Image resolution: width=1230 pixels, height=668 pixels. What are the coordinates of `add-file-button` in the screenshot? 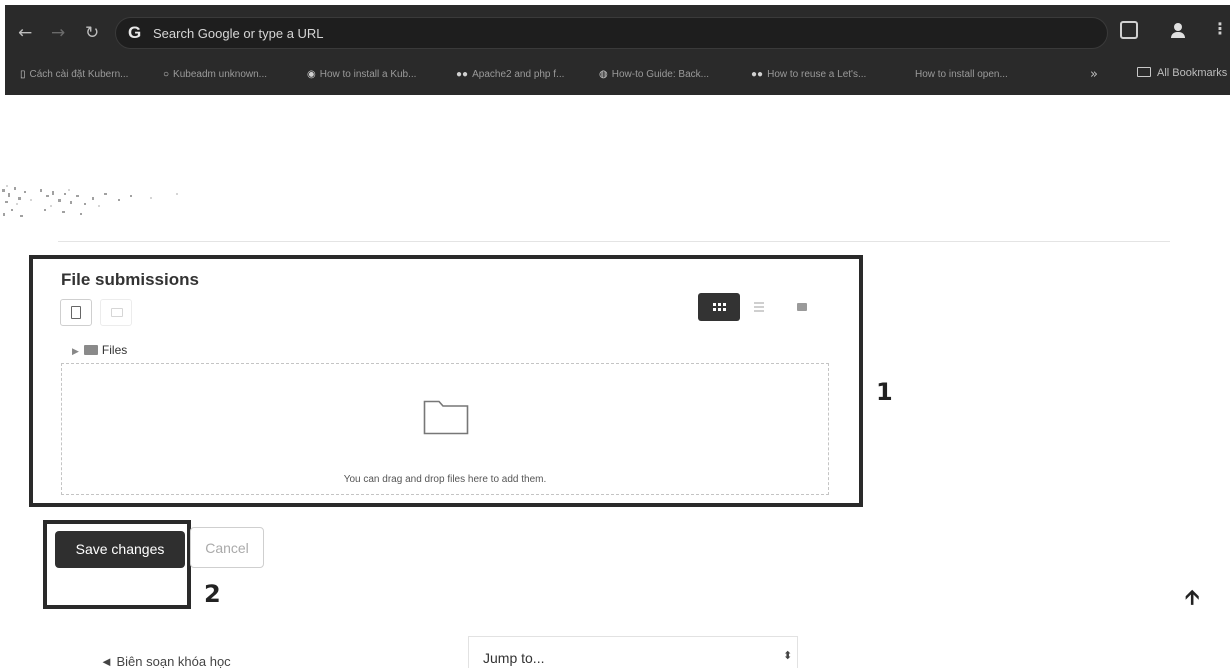 It's located at (76, 312).